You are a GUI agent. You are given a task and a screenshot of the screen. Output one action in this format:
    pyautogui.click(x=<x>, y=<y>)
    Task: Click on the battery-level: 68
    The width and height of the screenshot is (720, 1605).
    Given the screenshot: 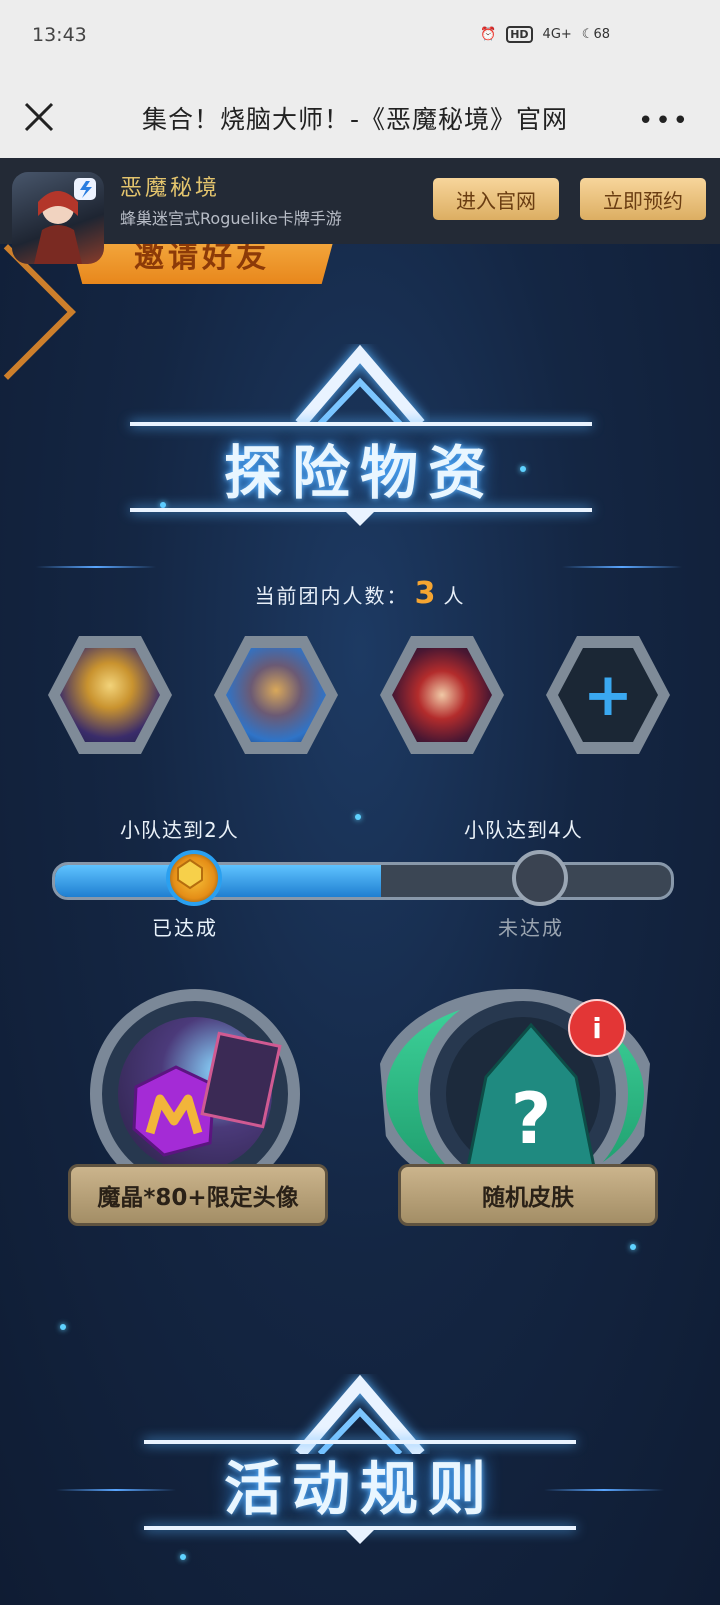 What is the action you would take?
    pyautogui.click(x=601, y=34)
    